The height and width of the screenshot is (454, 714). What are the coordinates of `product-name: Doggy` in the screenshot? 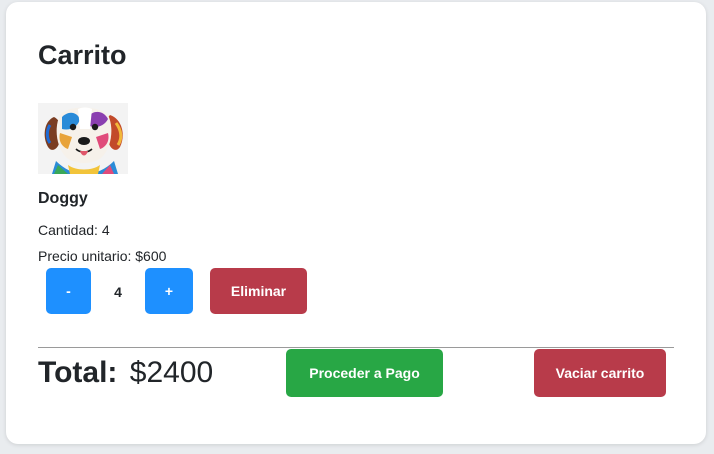 It's located at (63, 198).